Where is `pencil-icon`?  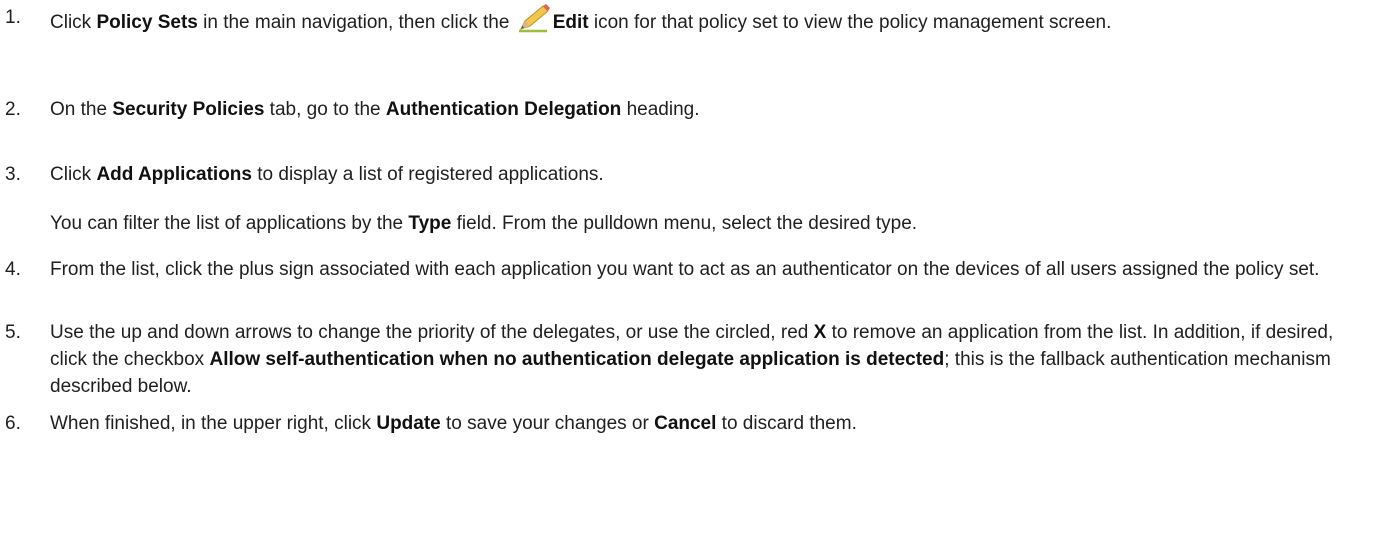 pencil-icon is located at coordinates (534, 19).